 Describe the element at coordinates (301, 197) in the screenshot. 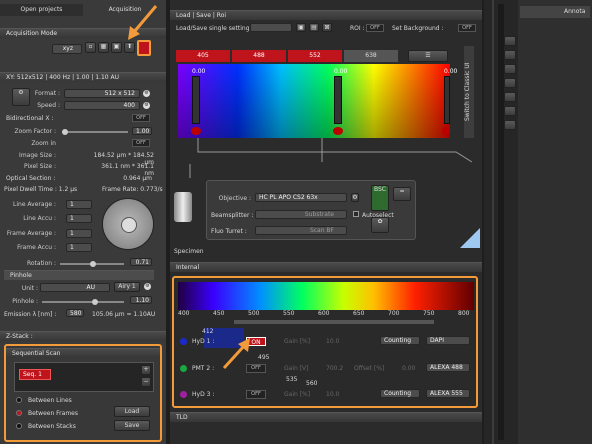

I see `objective-select: HC PL APO CS2 63x` at that location.